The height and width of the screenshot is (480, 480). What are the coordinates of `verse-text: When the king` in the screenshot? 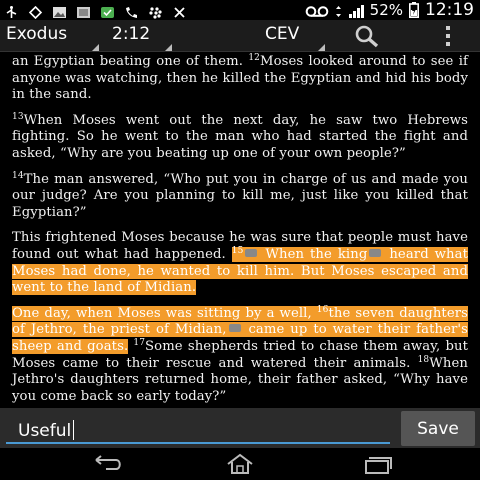 It's located at (316, 254).